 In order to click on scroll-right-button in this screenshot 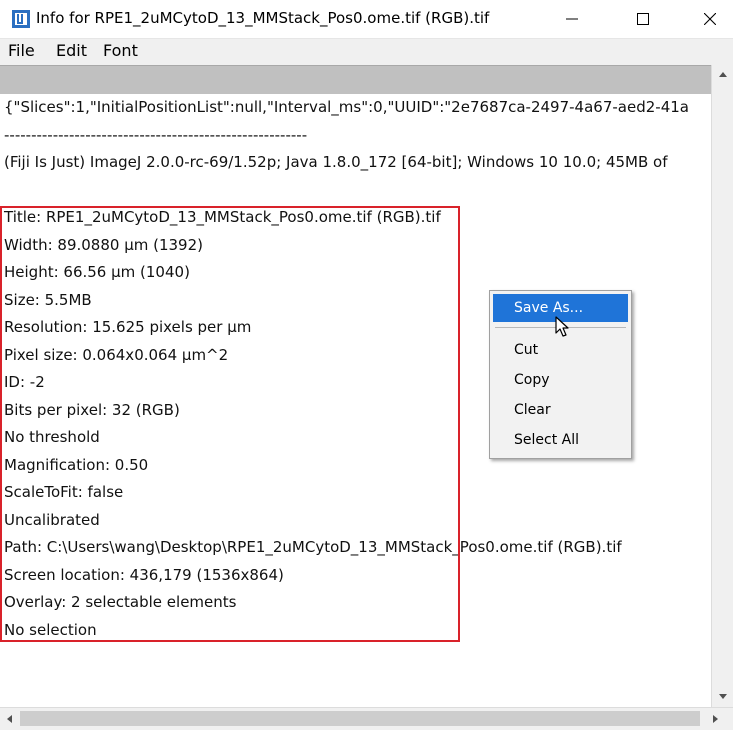, I will do `click(715, 719)`.